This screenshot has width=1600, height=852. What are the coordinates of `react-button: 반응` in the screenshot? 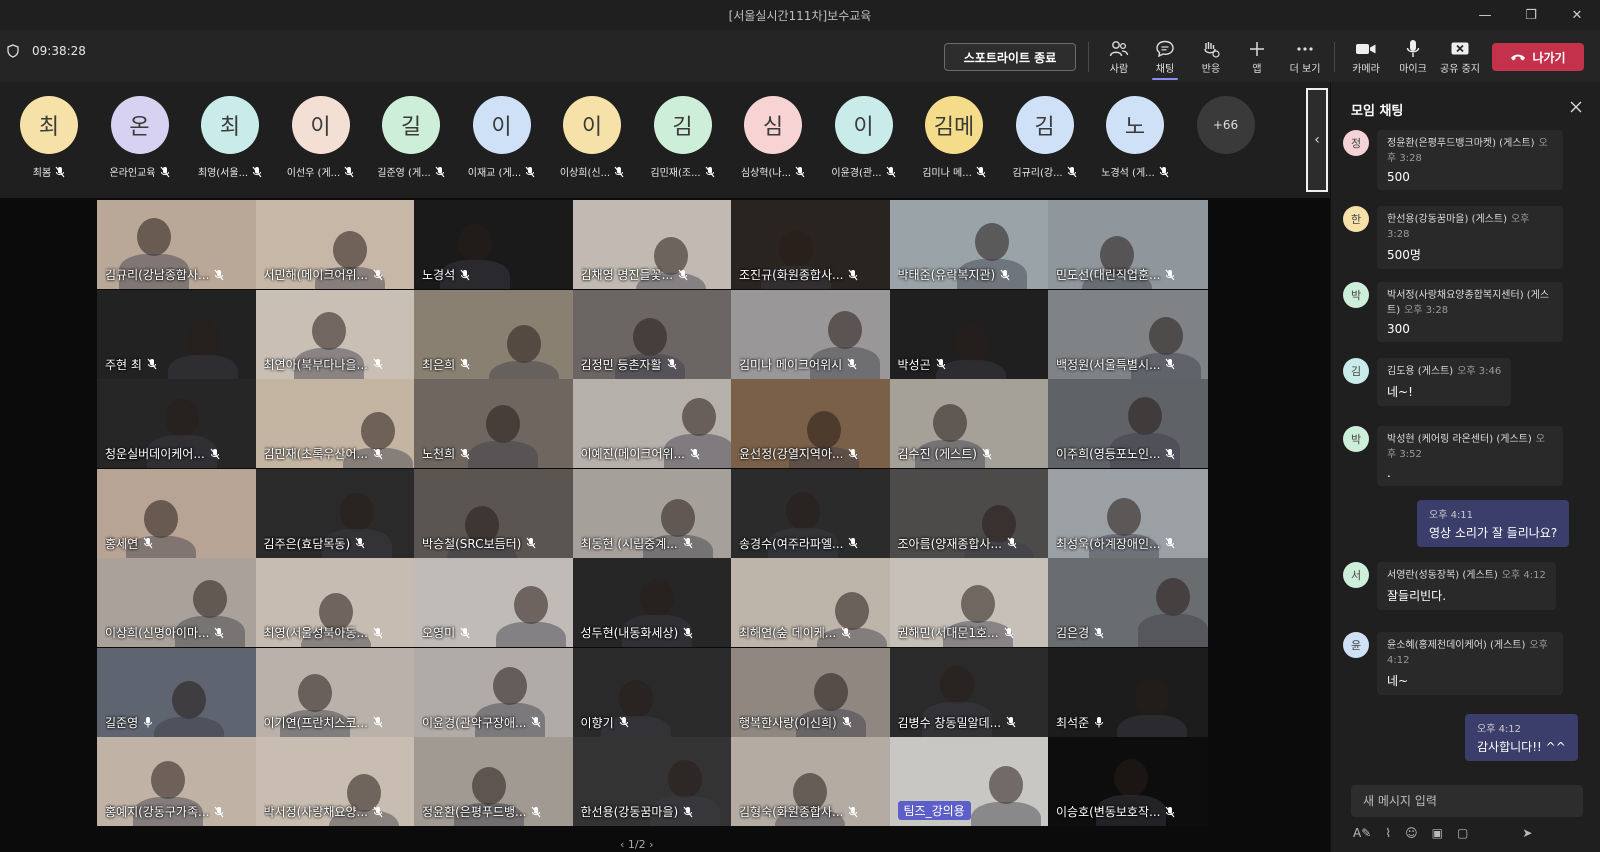 It's located at (1211, 57).